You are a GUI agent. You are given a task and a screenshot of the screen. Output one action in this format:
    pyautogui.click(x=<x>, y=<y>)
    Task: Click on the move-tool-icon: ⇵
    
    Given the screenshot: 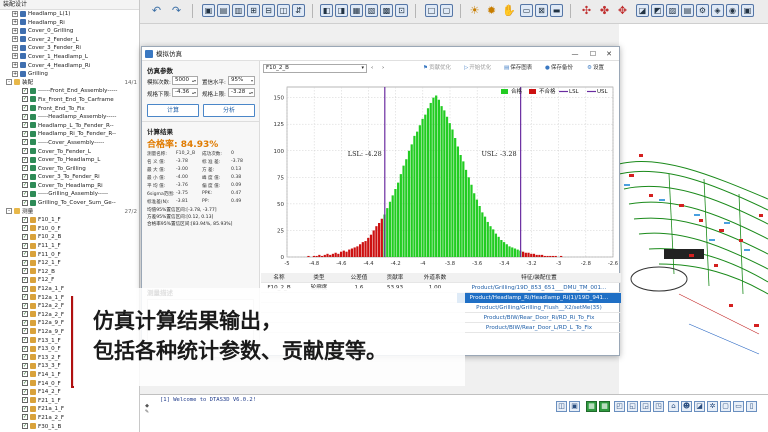 What is the action you would take?
    pyautogui.click(x=298, y=10)
    